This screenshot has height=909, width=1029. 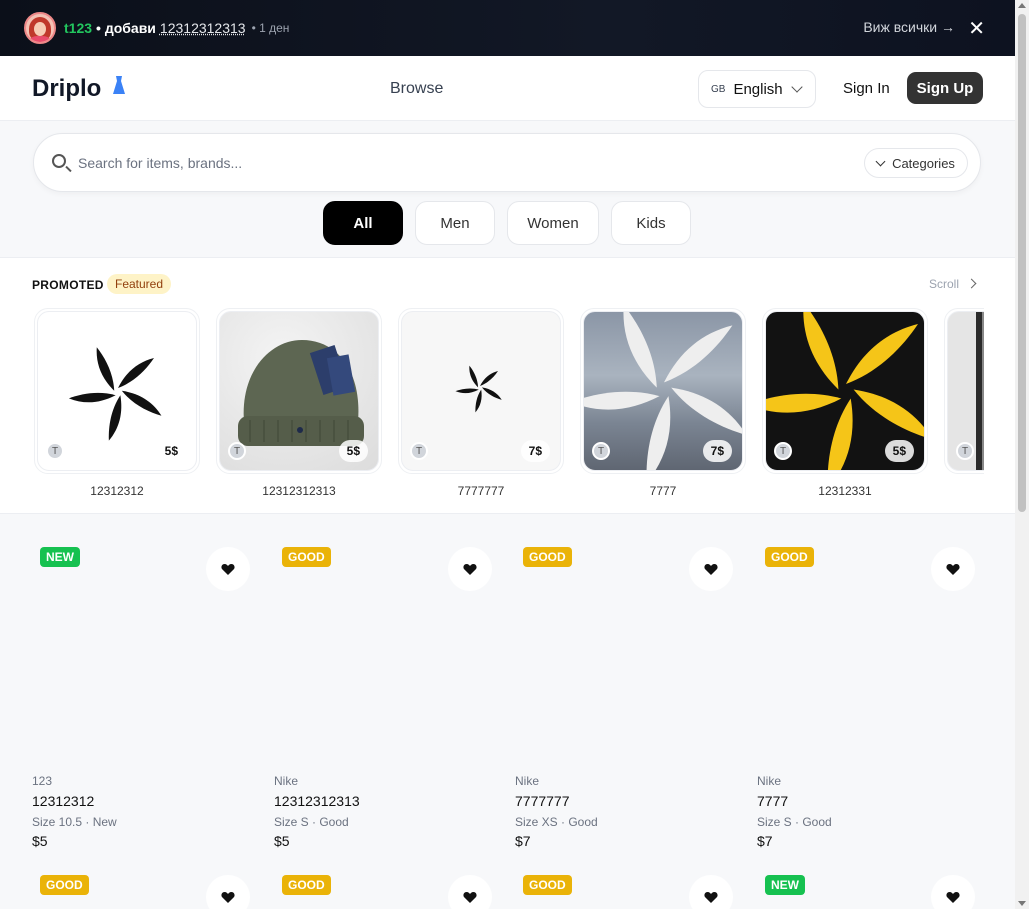 I want to click on product-brand: 123, so click(x=42, y=781).